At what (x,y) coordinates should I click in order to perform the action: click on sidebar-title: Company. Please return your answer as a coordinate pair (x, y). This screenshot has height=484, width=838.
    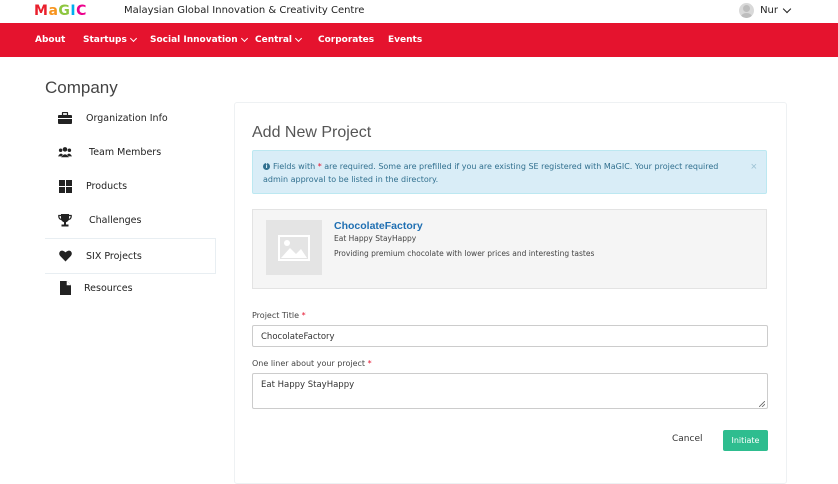
    Looking at the image, I should click on (81, 87).